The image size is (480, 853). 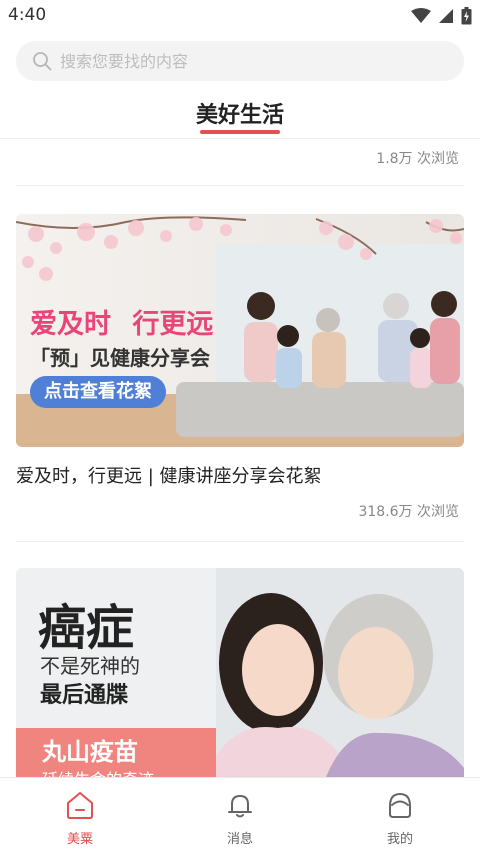 What do you see at coordinates (79, 839) in the screenshot?
I see `nav-label-home: 美粟` at bounding box center [79, 839].